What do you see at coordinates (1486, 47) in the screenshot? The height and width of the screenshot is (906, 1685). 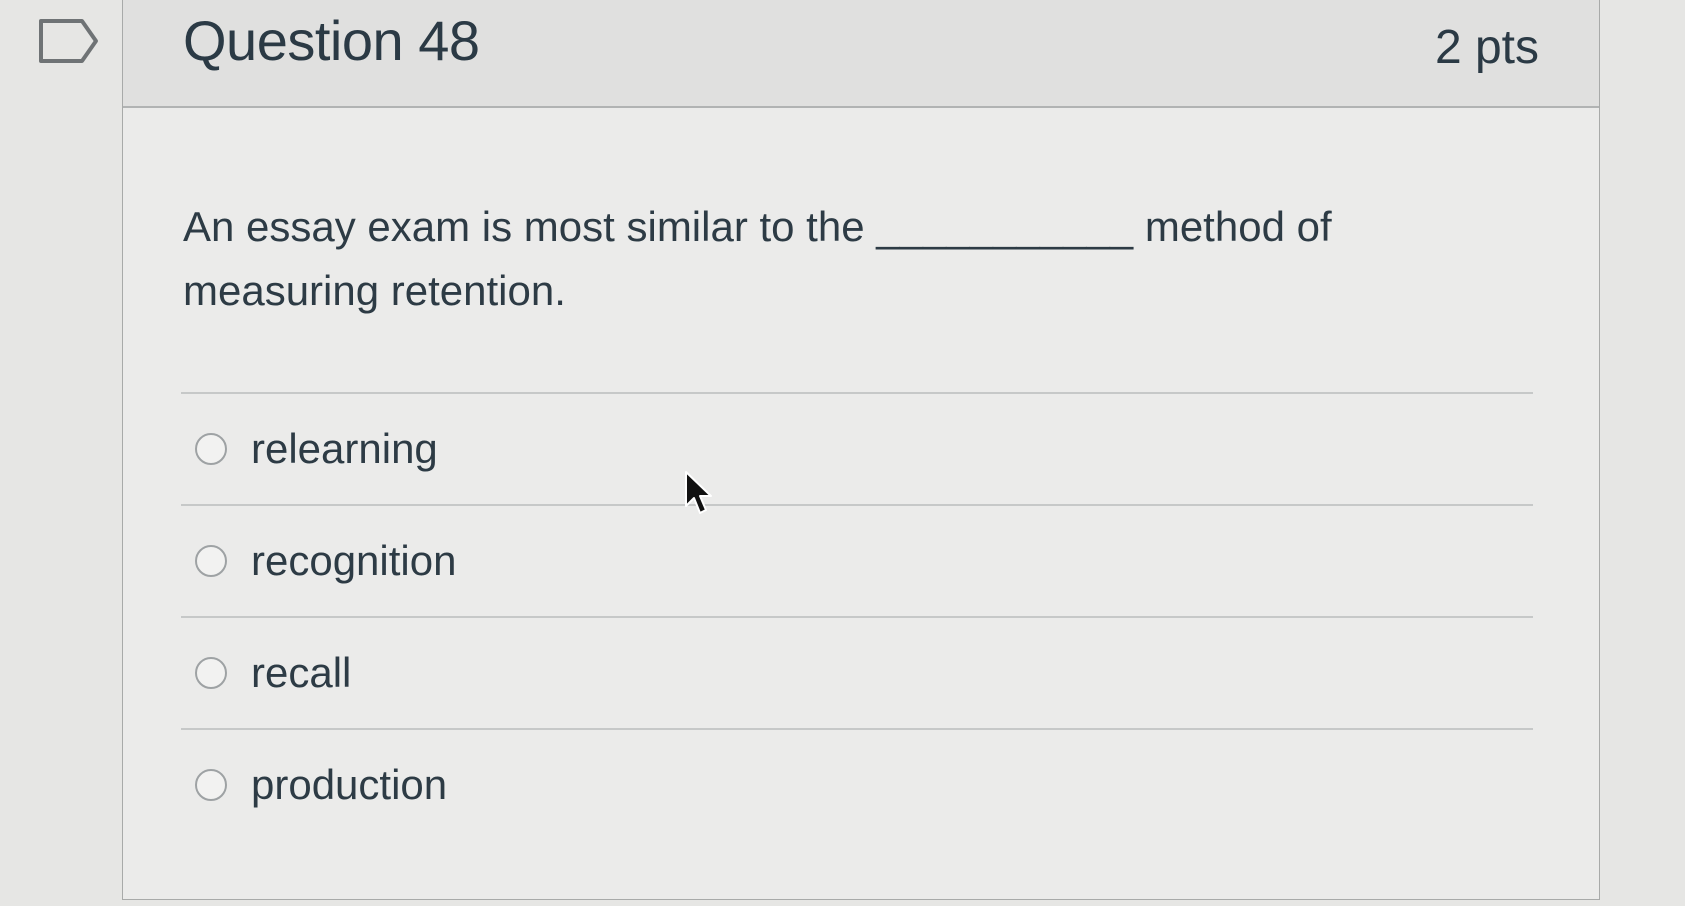 I see `question-points: 2 pts` at bounding box center [1486, 47].